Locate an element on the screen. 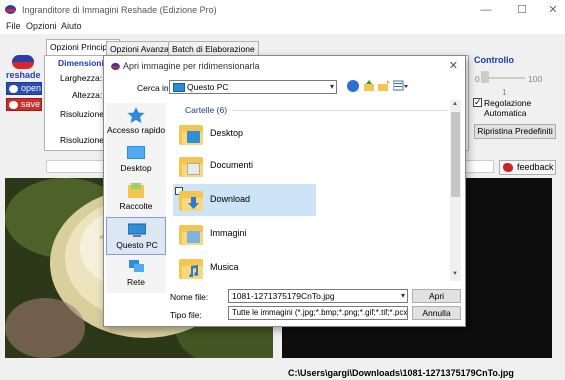 Image resolution: width=565 pixels, height=380 pixels. place-accesso-rapido: Accesso rapido is located at coordinates (136, 122).